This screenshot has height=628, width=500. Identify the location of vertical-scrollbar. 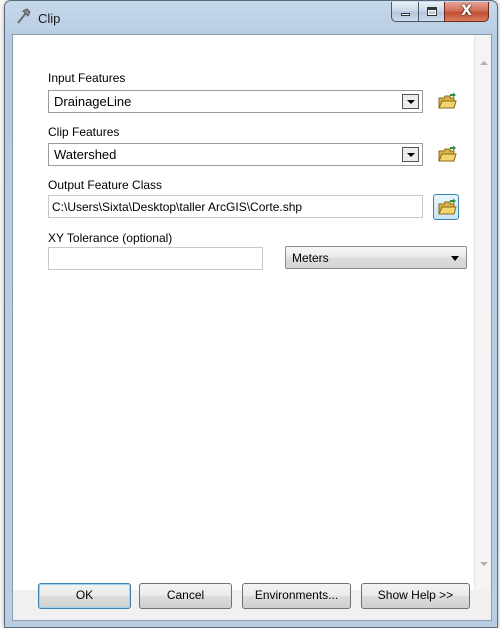
(482, 312).